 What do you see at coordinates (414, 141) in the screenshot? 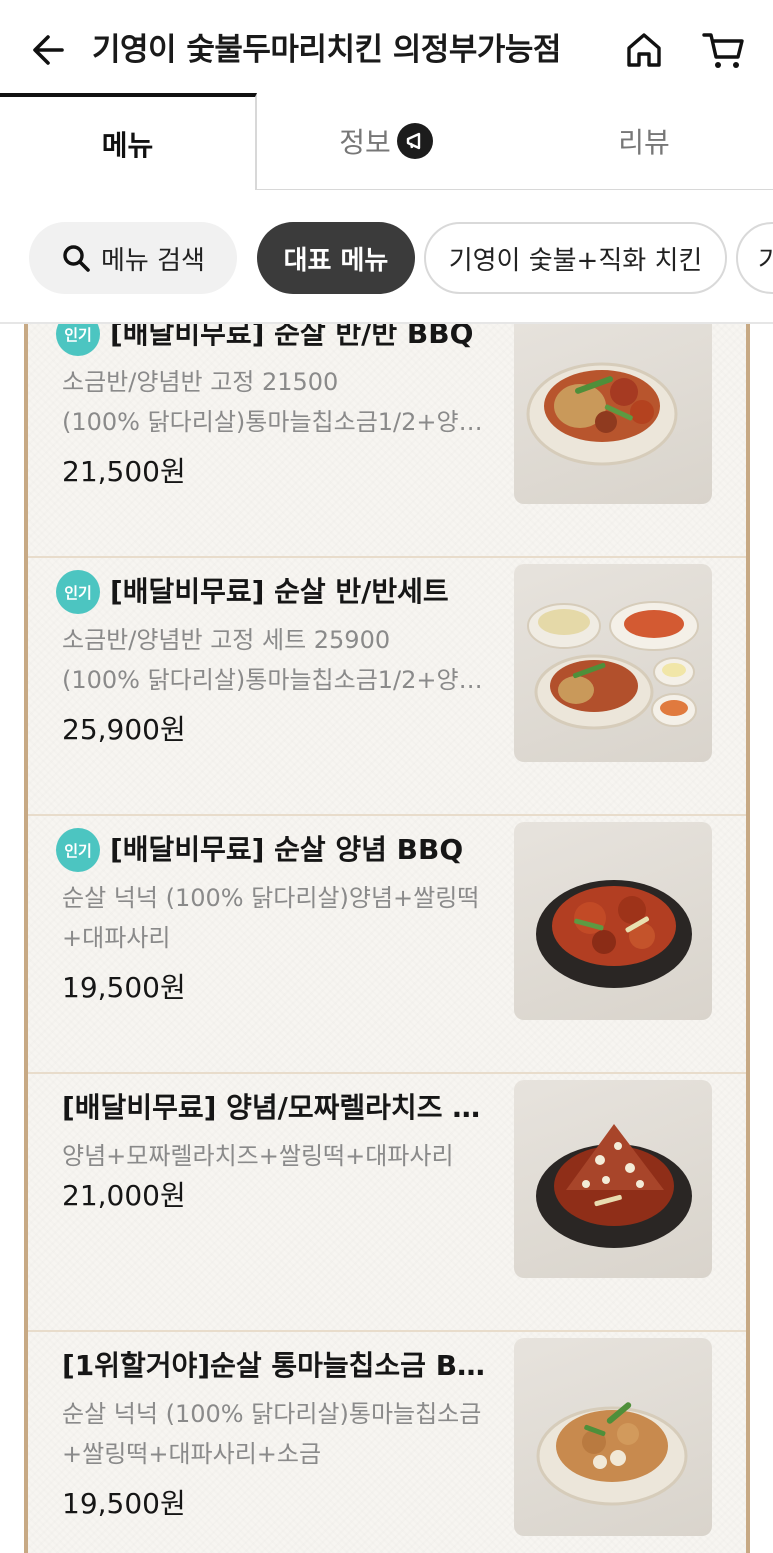
I see `megaphone-icon` at bounding box center [414, 141].